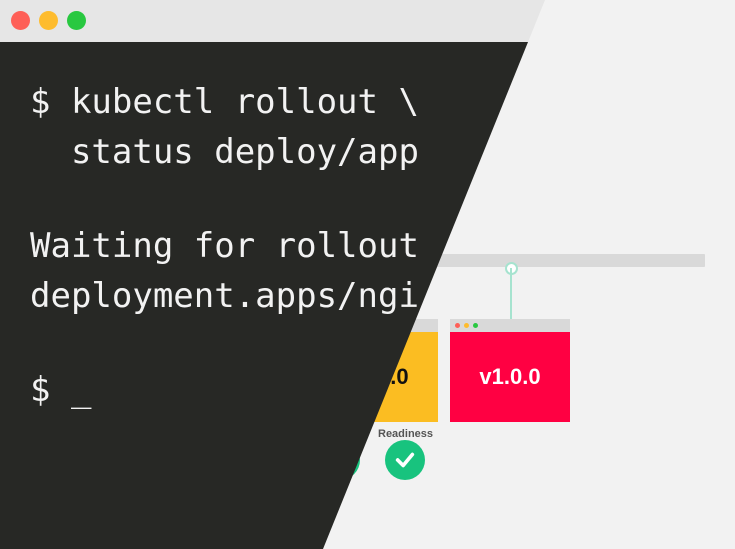  I want to click on terminal-line: Waiting for rollout, so click(224, 246).